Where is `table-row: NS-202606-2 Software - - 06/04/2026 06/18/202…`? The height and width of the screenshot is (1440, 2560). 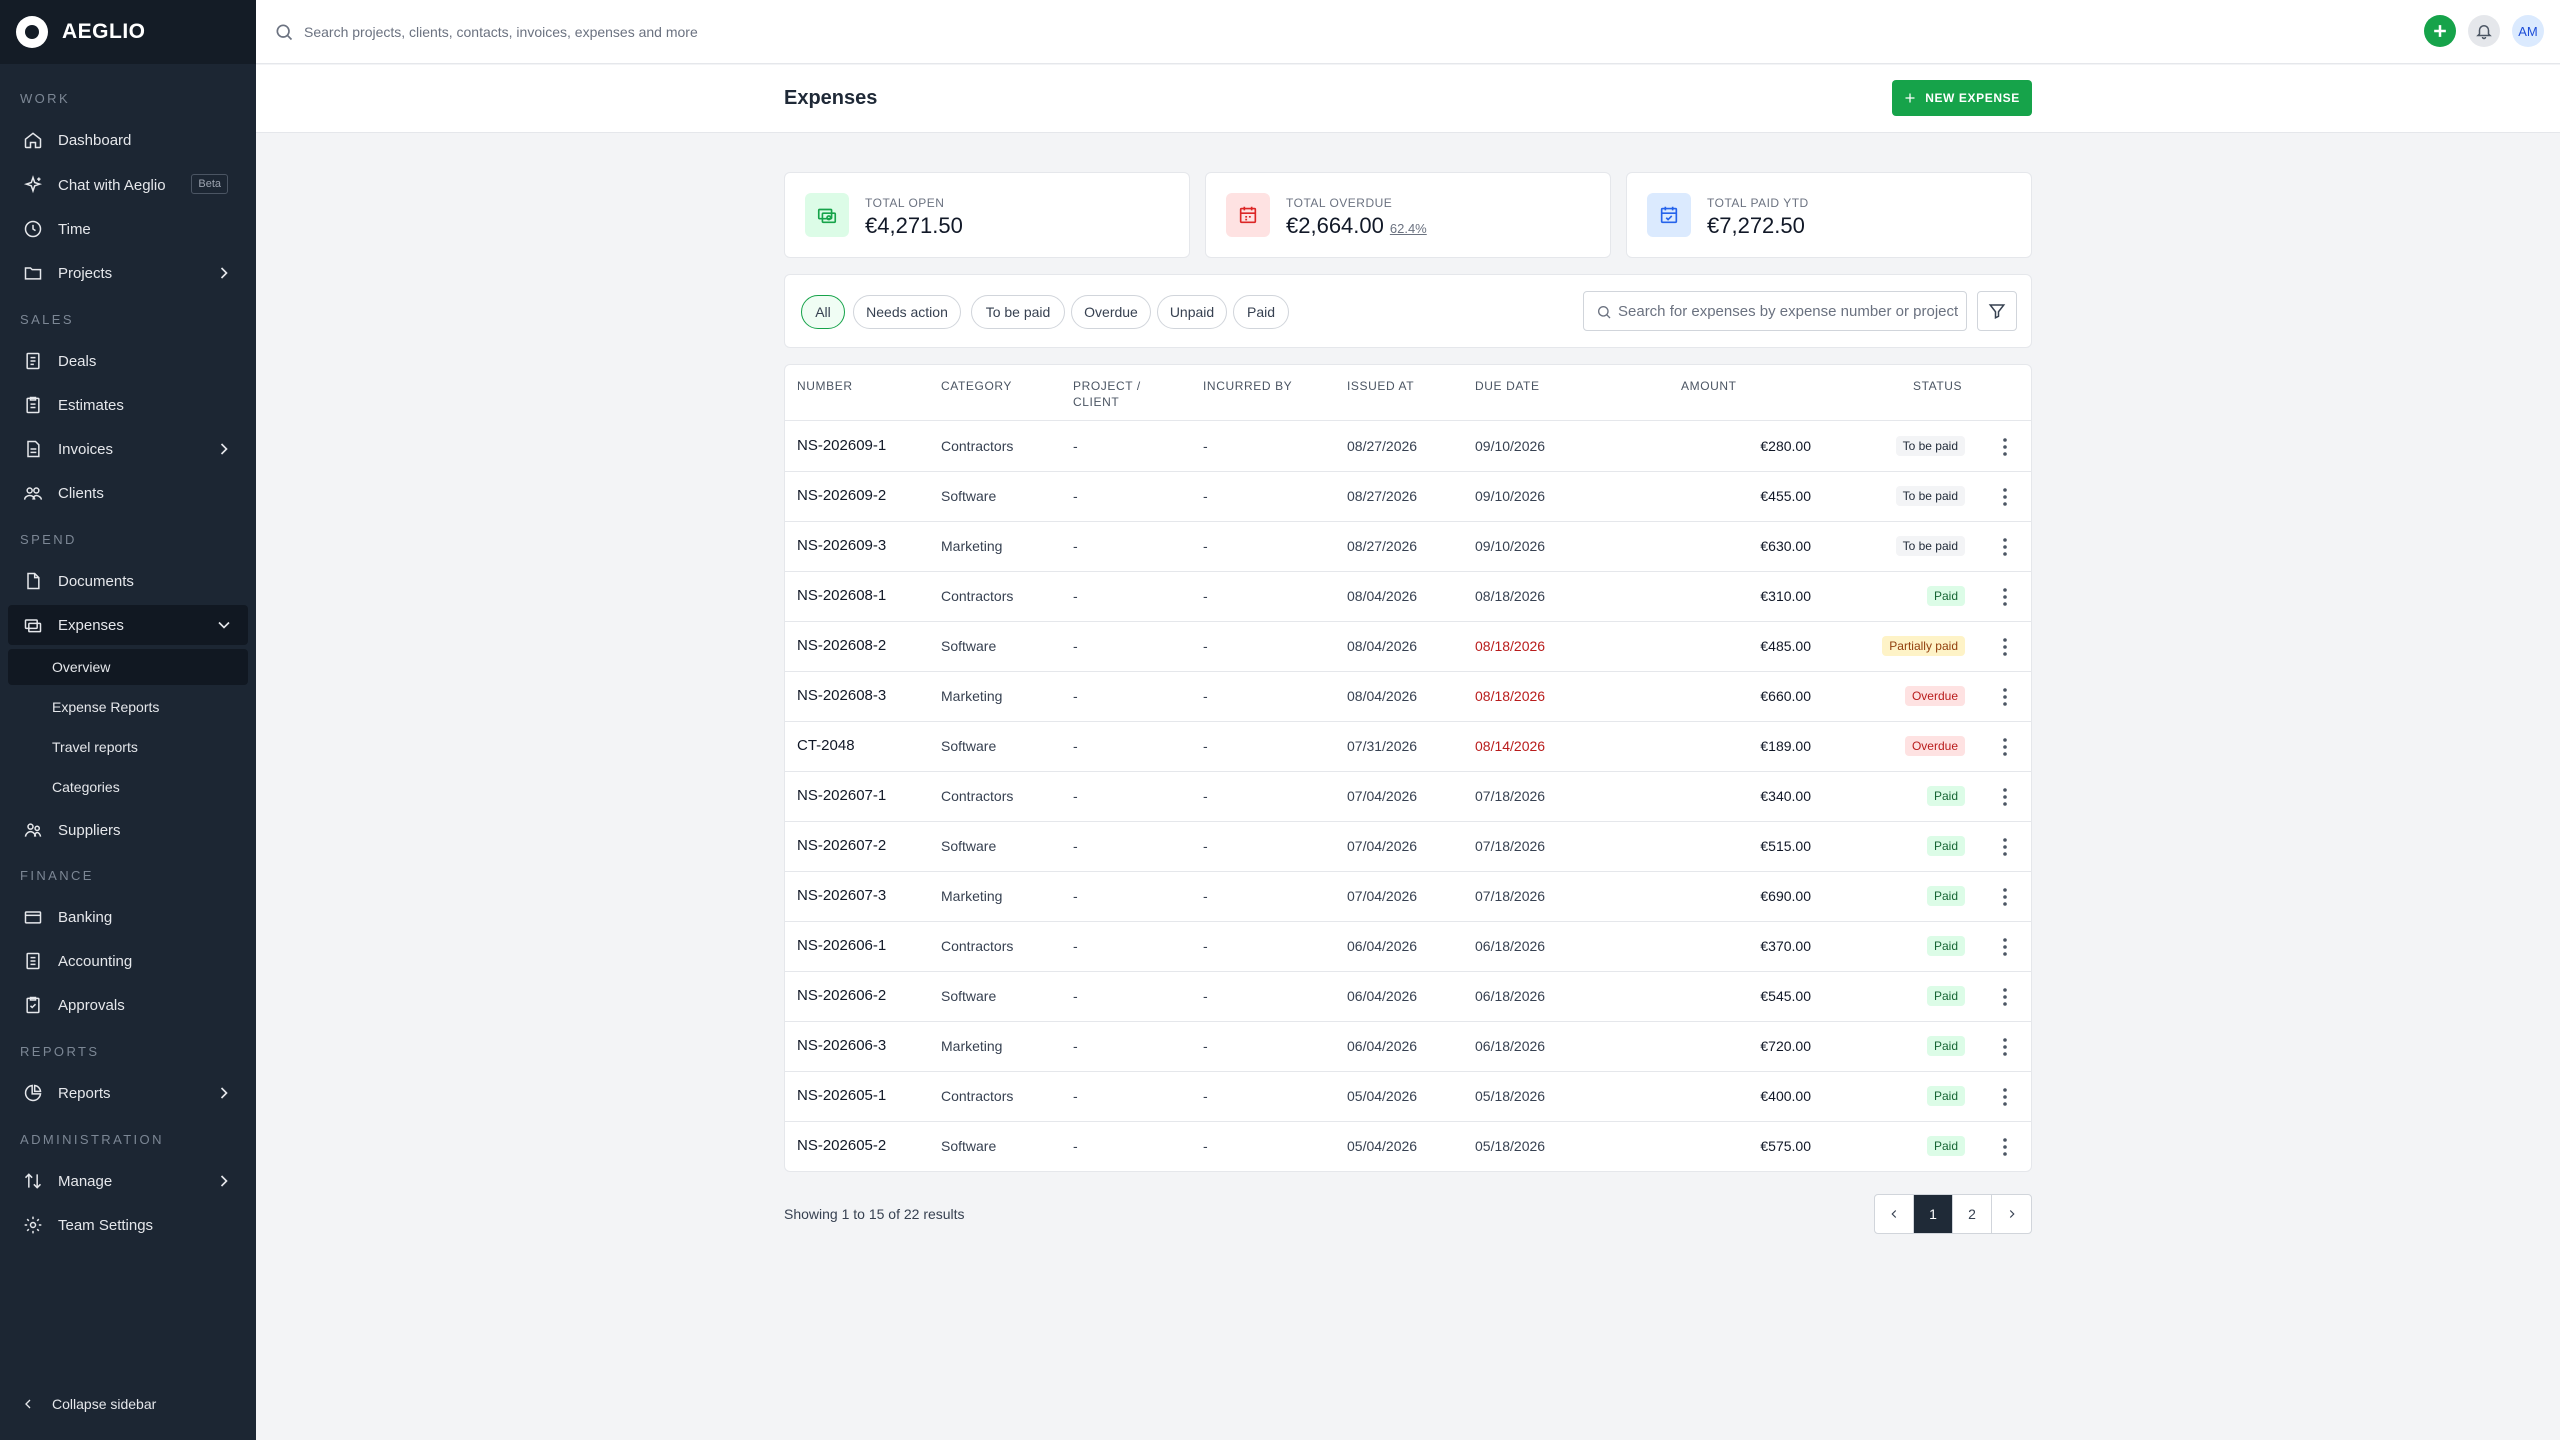
table-row: NS-202606-2 Software - - 06/04/2026 06/18/202… is located at coordinates (1408, 997).